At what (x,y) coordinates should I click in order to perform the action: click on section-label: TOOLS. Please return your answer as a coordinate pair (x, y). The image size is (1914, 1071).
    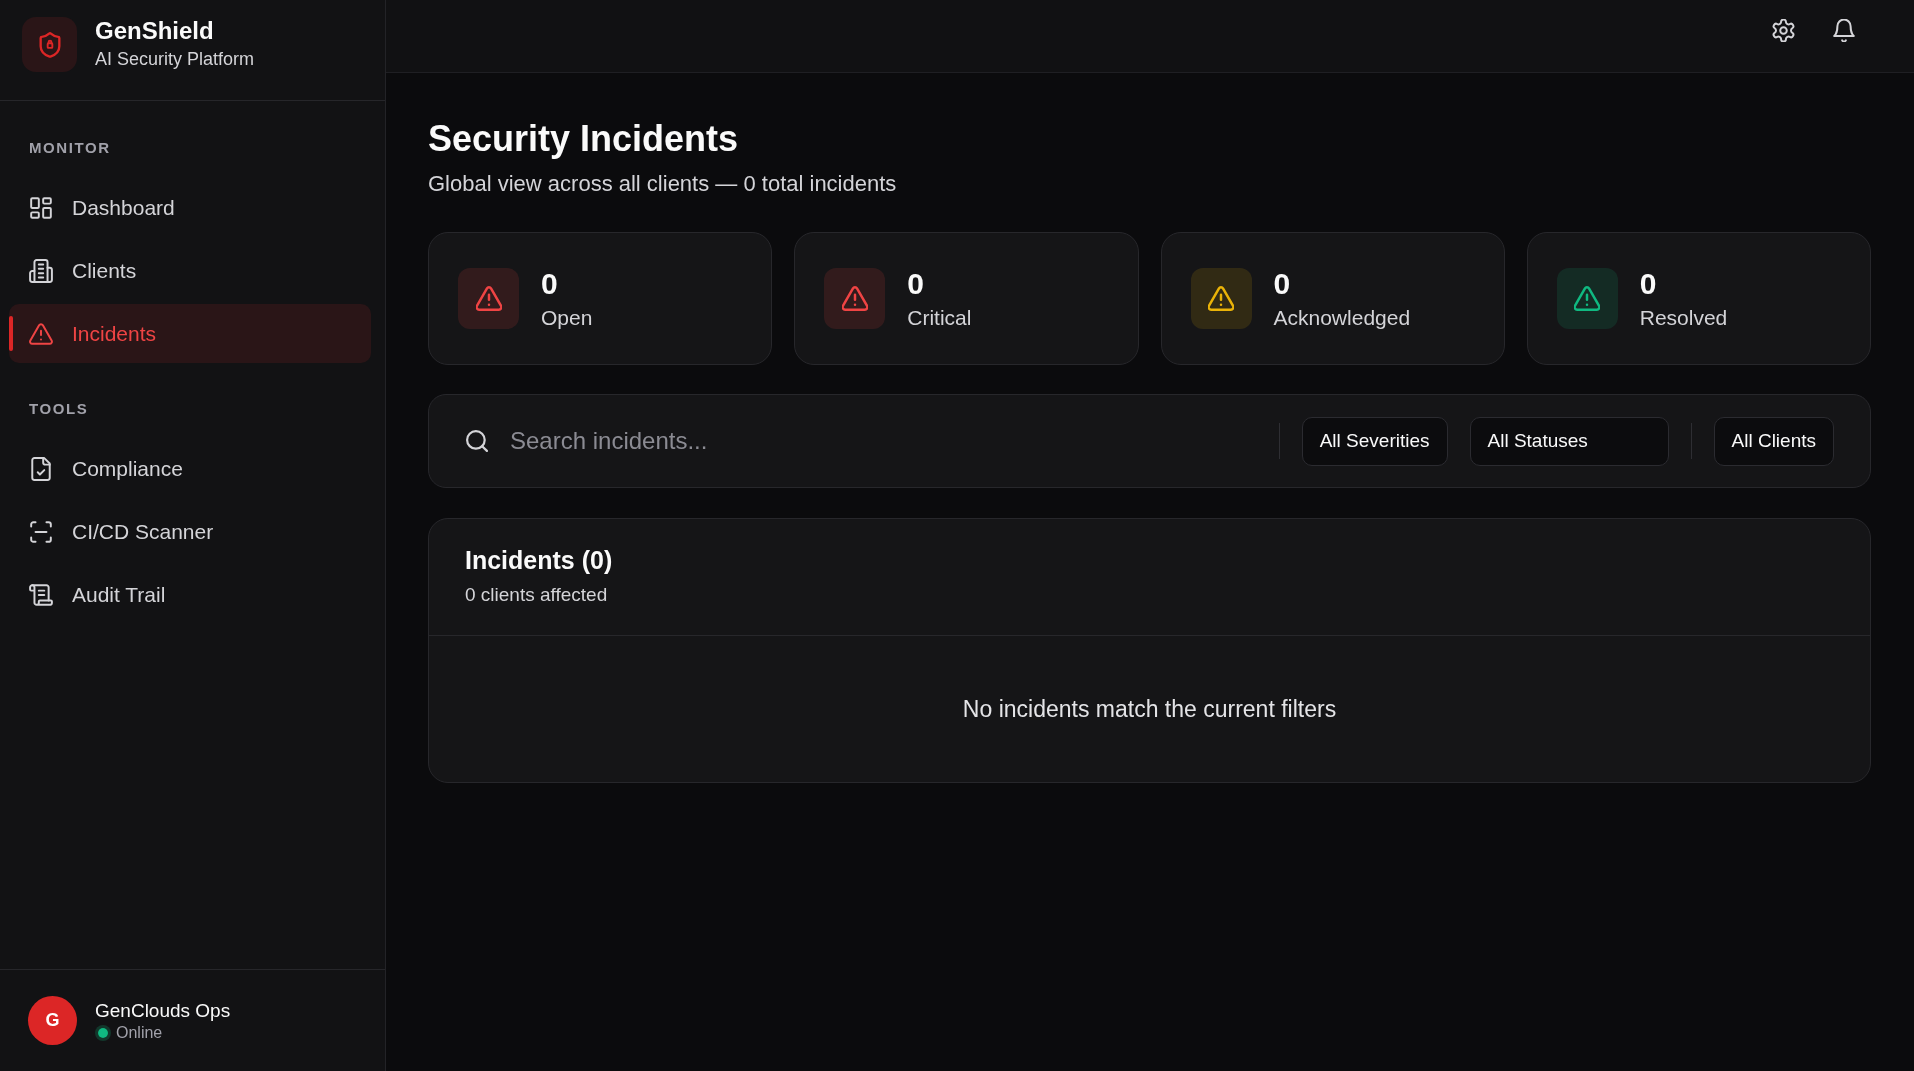
    Looking at the image, I should click on (59, 409).